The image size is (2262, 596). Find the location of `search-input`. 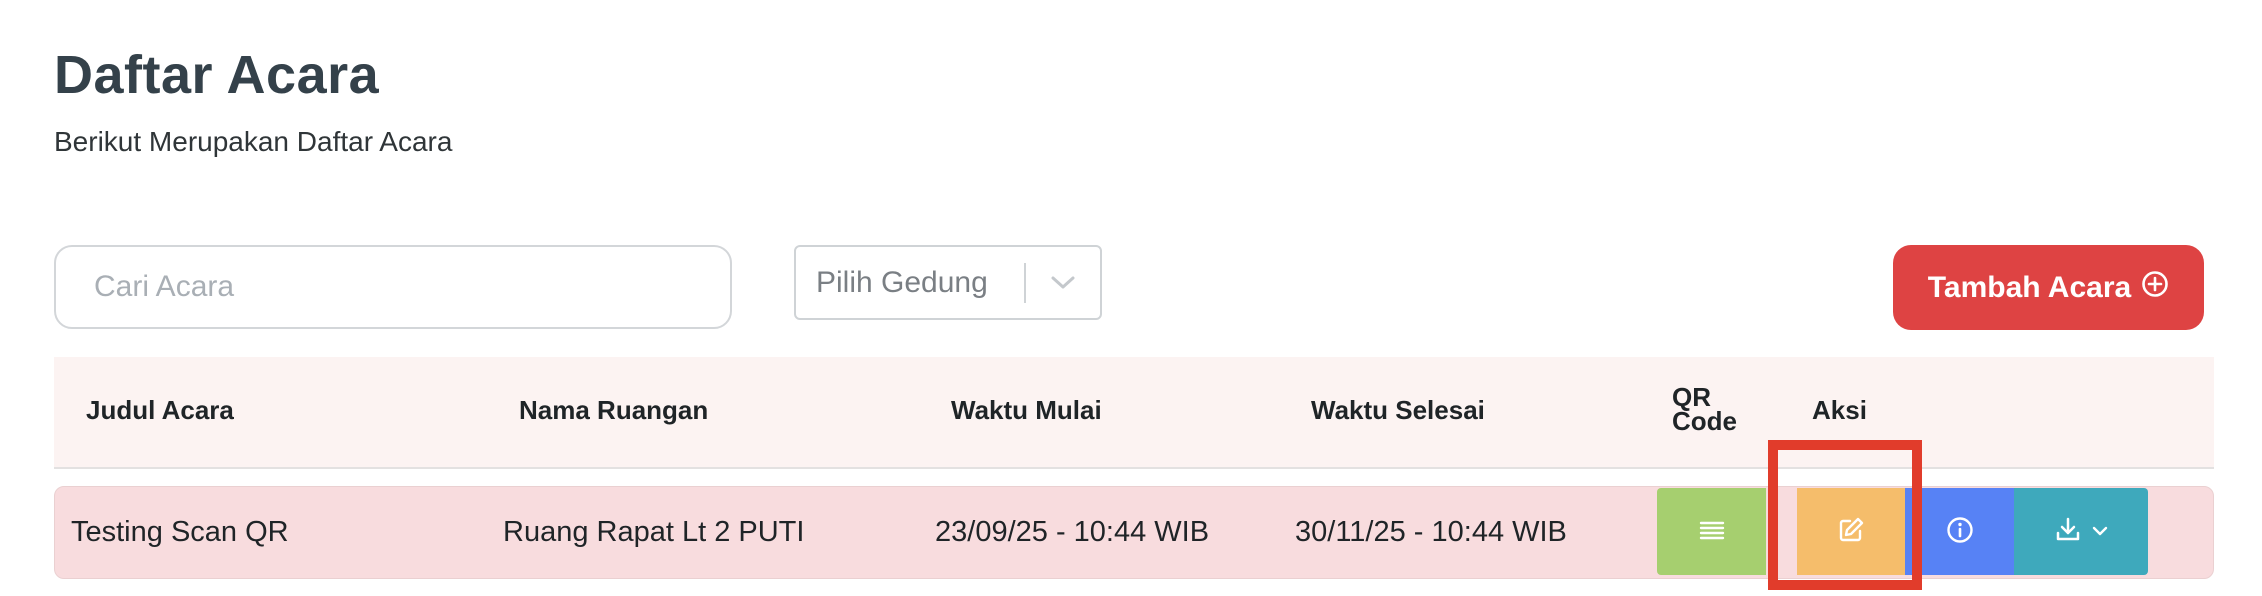

search-input is located at coordinates (393, 287).